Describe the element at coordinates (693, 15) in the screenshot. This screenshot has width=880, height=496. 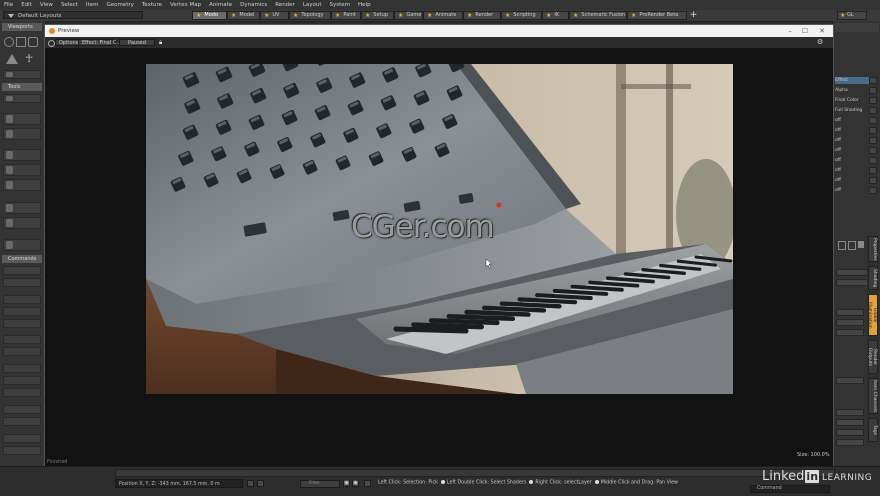
I see `add-tab-button: +` at that location.